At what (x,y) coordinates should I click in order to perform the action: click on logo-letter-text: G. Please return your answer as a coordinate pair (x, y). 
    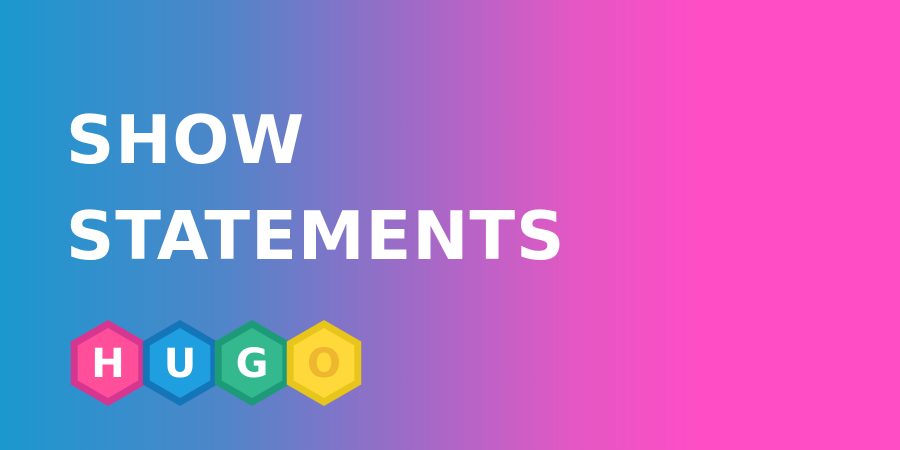
    Looking at the image, I should click on (252, 364).